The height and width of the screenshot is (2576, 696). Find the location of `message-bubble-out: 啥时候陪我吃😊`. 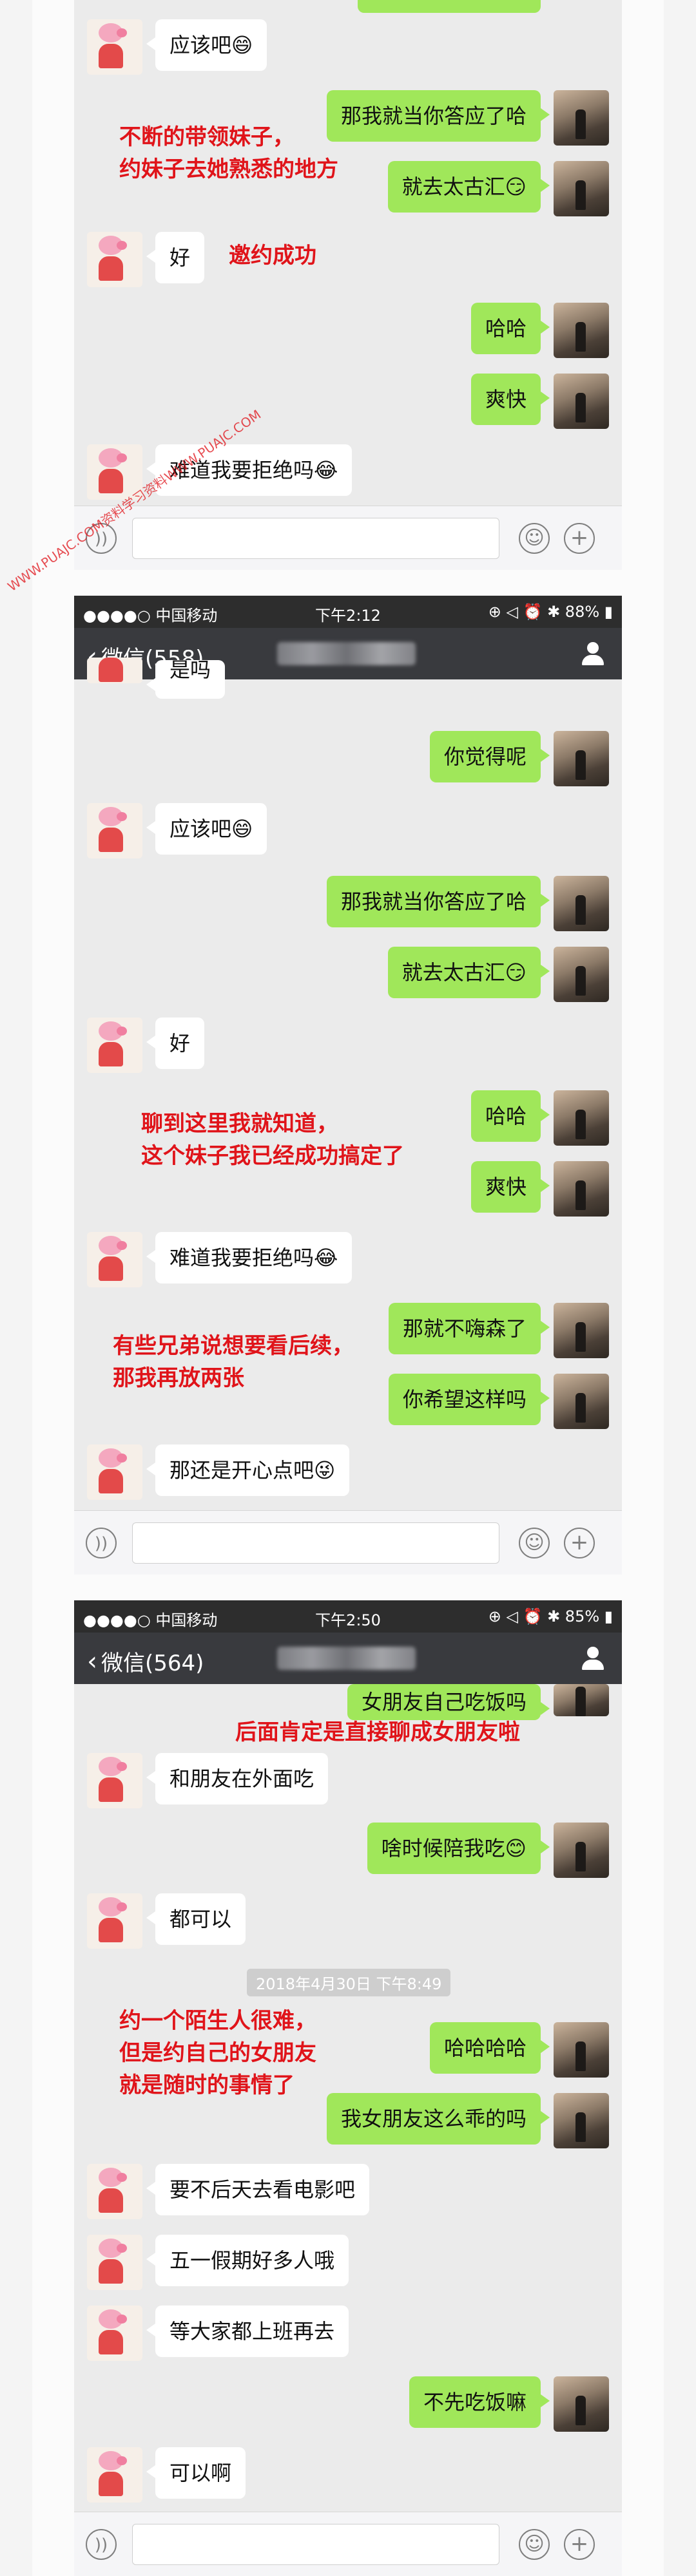

message-bubble-out: 啥时候陪我吃😊 is located at coordinates (458, 1849).